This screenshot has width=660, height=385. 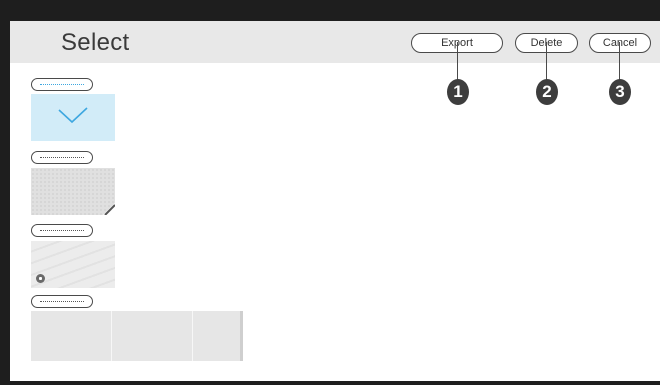 I want to click on callout-3: 3, so click(x=620, y=92).